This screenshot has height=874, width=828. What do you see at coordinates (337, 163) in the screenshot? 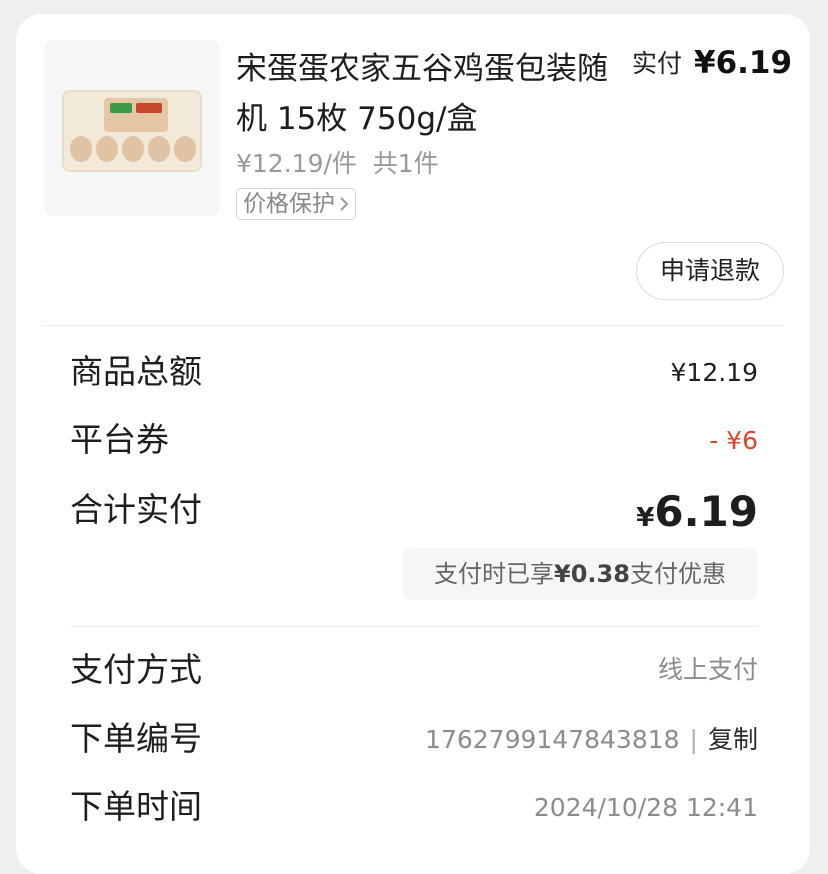
I see `unit-price: ¥12.19/件 共1件` at bounding box center [337, 163].